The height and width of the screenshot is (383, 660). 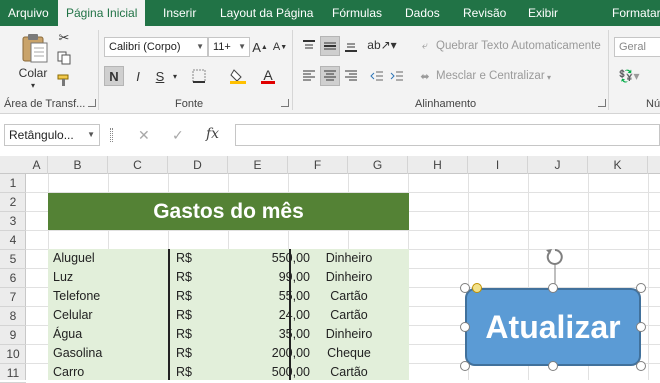 What do you see at coordinates (258, 165) in the screenshot?
I see `column-header: E` at bounding box center [258, 165].